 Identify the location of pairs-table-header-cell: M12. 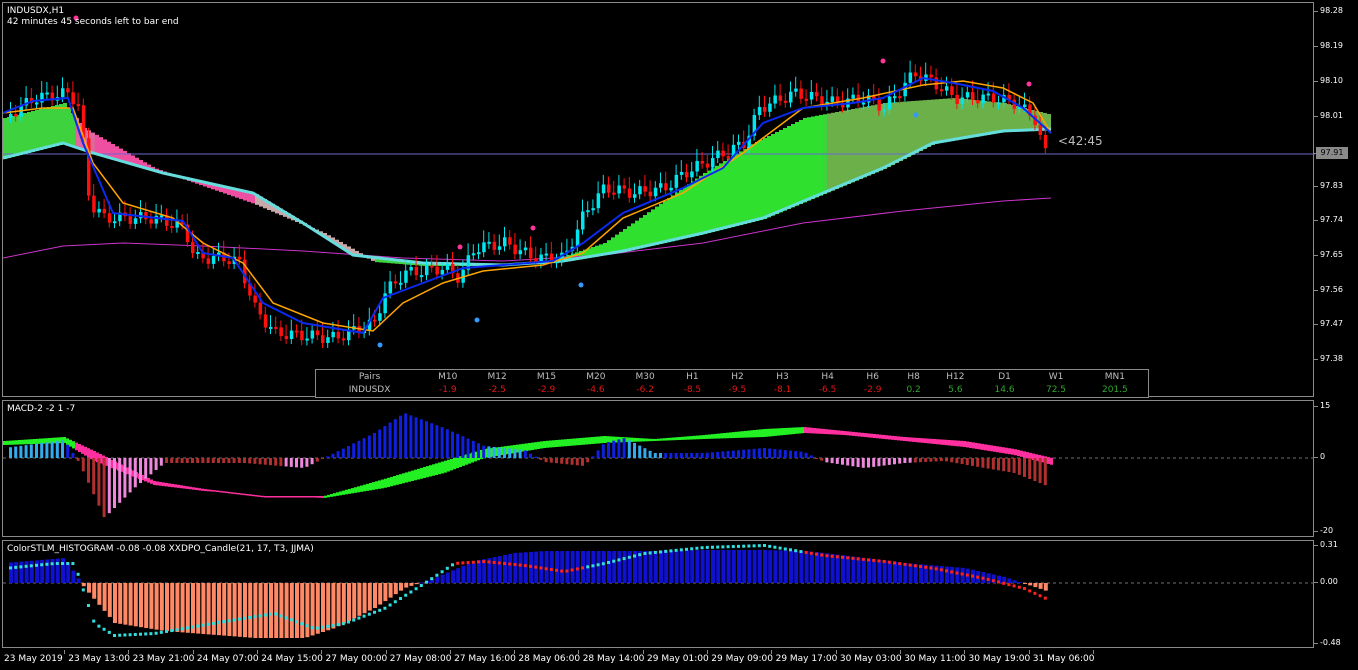
(497, 376).